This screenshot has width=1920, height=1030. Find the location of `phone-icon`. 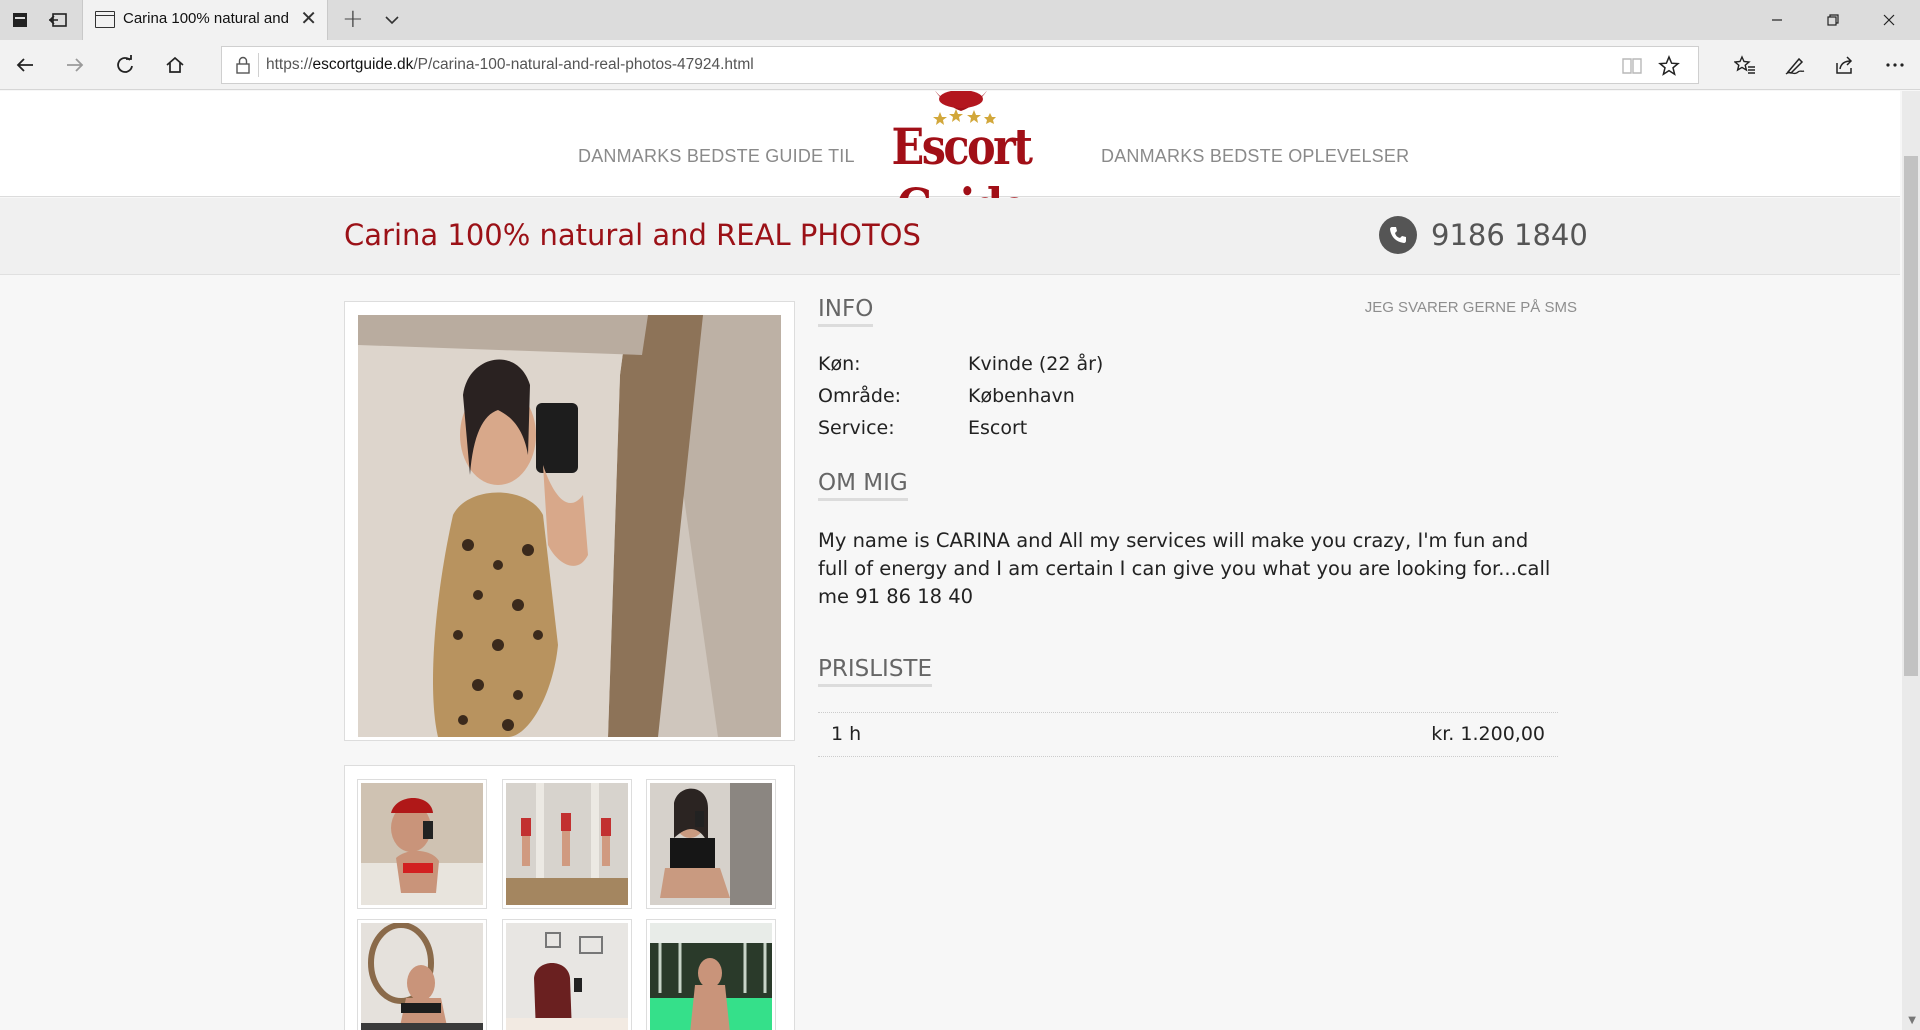

phone-icon is located at coordinates (1398, 235).